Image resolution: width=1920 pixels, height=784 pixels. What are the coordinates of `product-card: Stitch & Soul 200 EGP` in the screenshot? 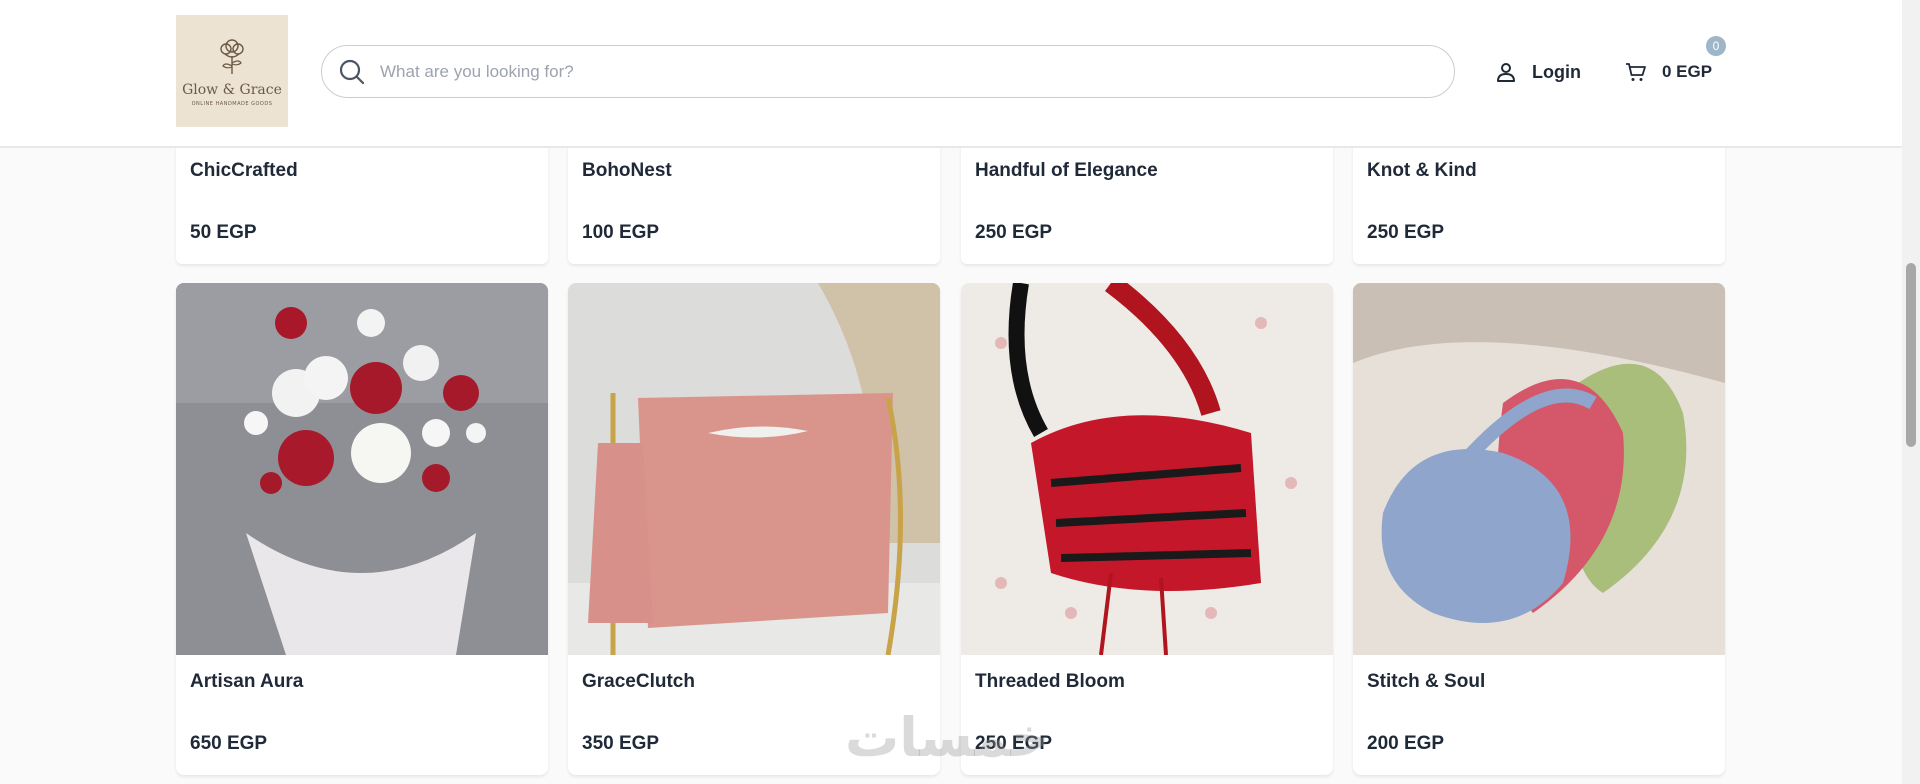 It's located at (1539, 529).